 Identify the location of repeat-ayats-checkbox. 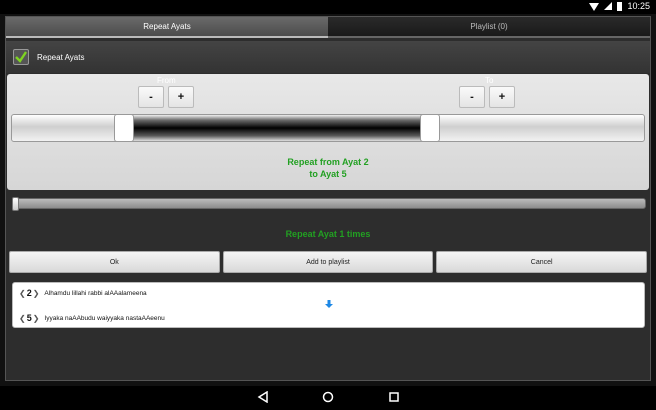
(21, 57).